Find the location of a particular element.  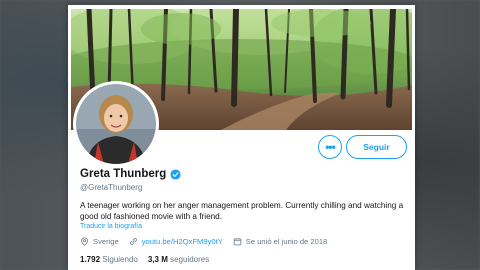

followers-stat: 3,3 M seguidores is located at coordinates (178, 259).